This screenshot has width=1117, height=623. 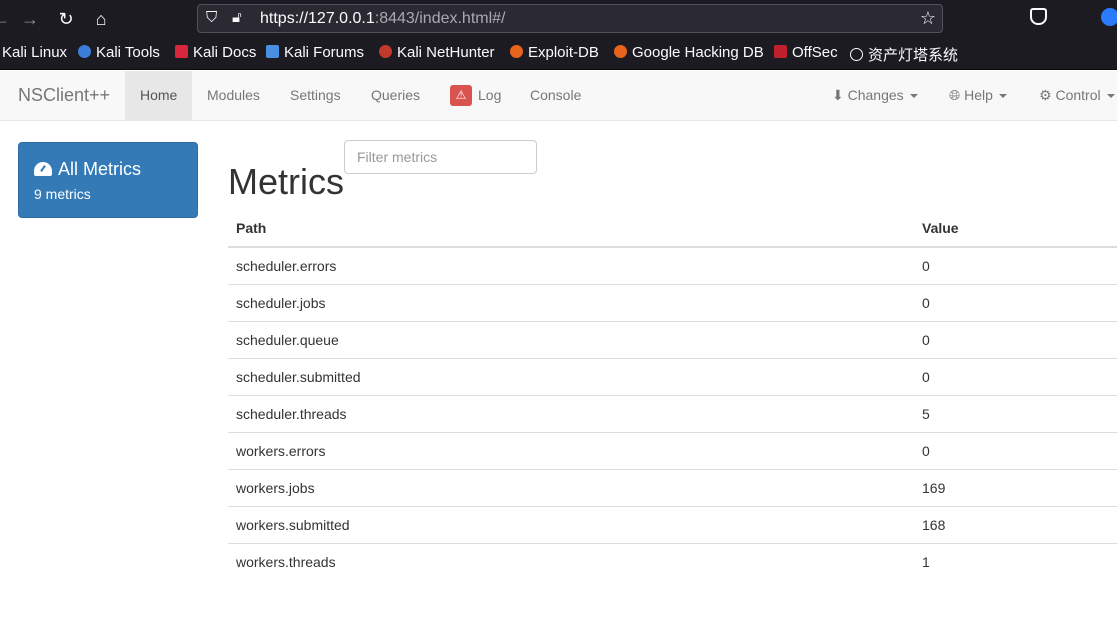 What do you see at coordinates (1015, 561) in the screenshot?
I see `metric-value: 1` at bounding box center [1015, 561].